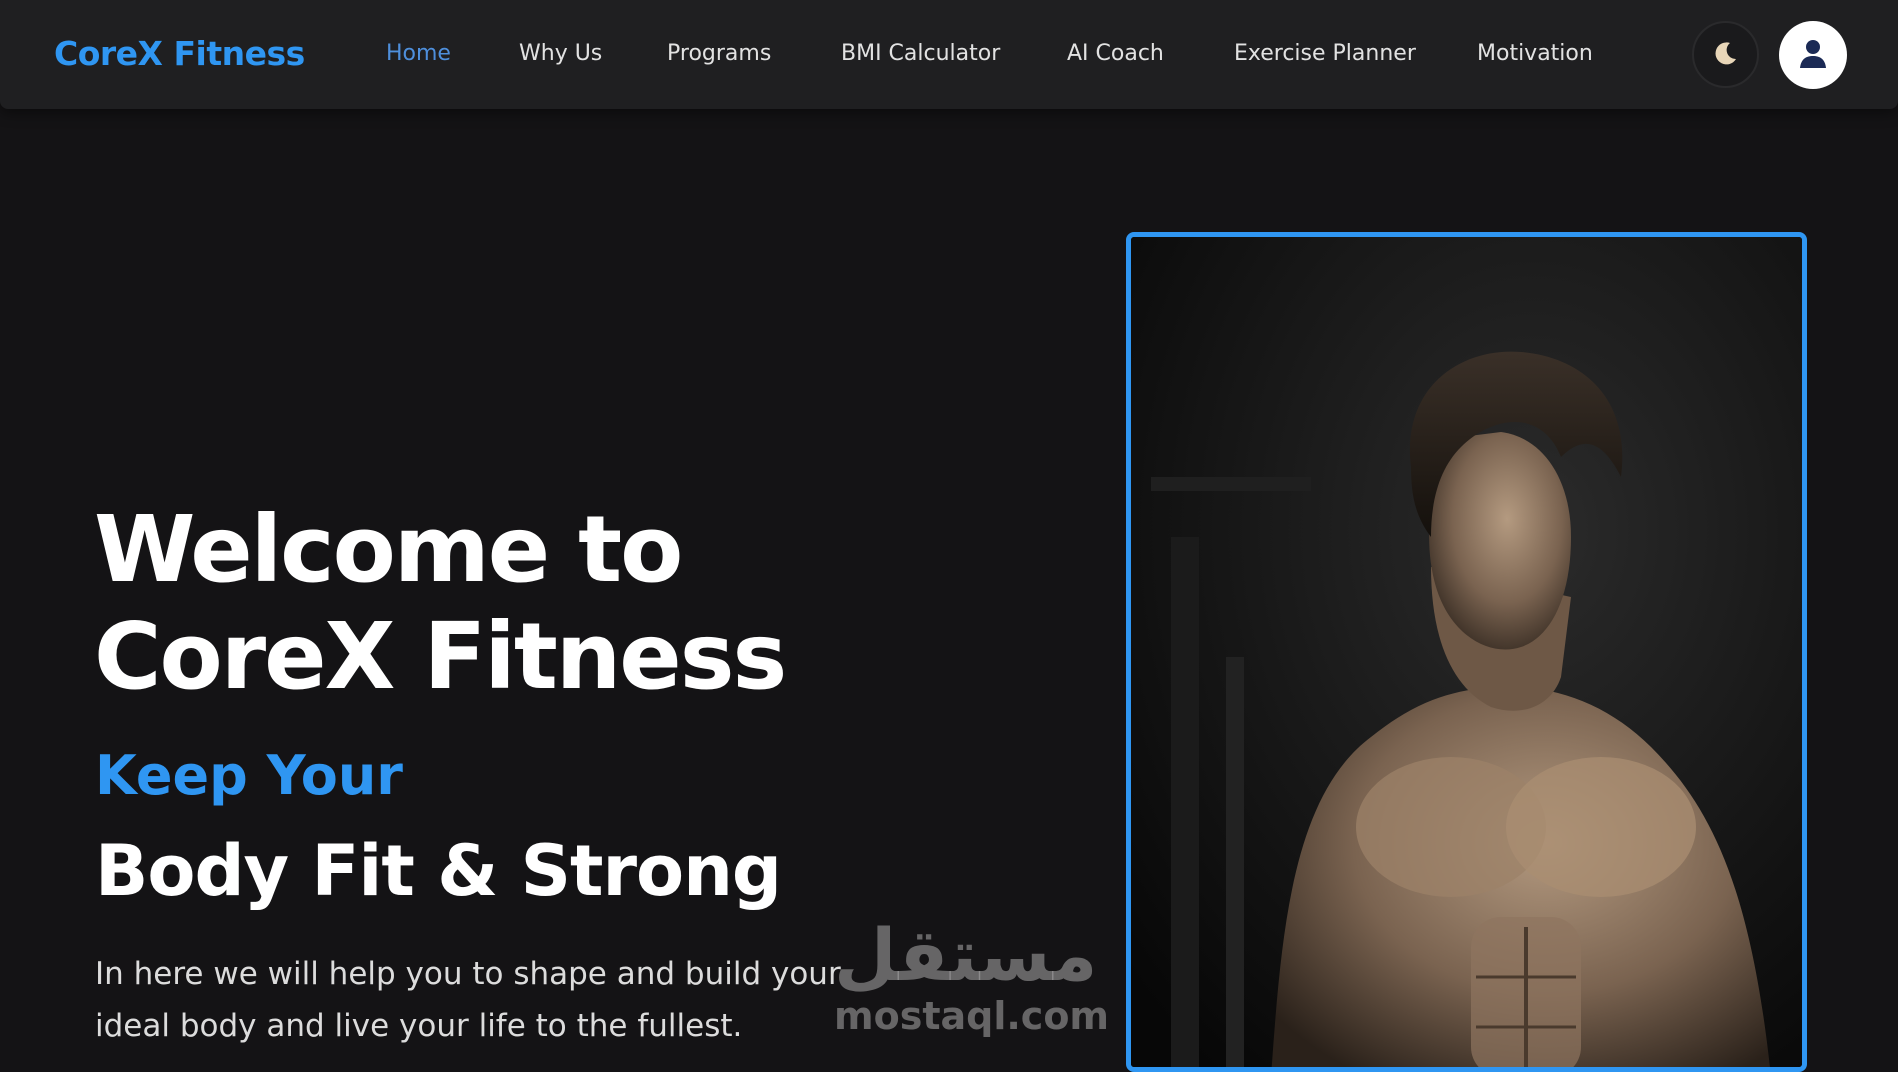 This screenshot has width=1898, height=1072. I want to click on hero-subtitle: Body Fit & Strong, so click(438, 871).